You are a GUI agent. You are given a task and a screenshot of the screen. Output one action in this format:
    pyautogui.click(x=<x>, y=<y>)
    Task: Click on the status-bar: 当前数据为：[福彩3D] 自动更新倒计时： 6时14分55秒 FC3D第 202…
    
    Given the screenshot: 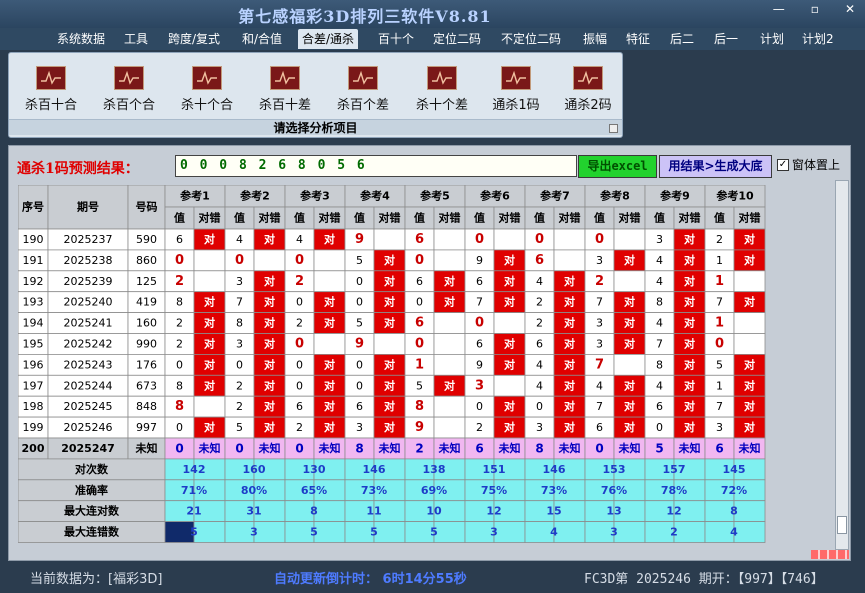 What is the action you would take?
    pyautogui.click(x=432, y=578)
    